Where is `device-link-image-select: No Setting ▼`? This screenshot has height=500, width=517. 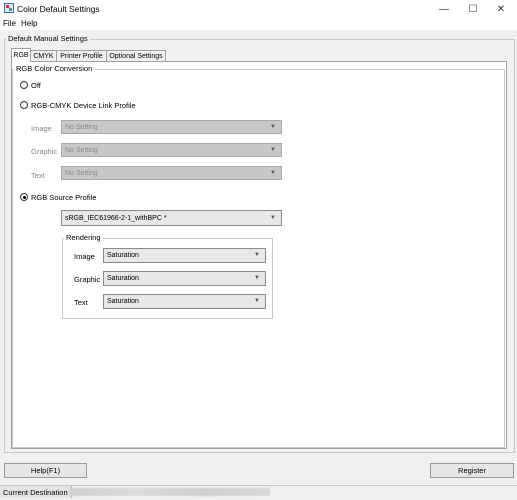
device-link-image-select: No Setting ▼ is located at coordinates (171, 127).